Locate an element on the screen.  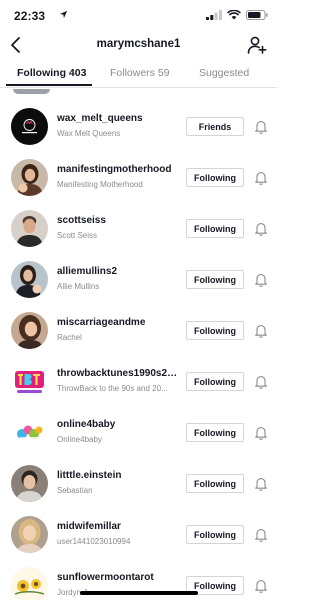
username: litttle.einstein is located at coordinates (118, 475).